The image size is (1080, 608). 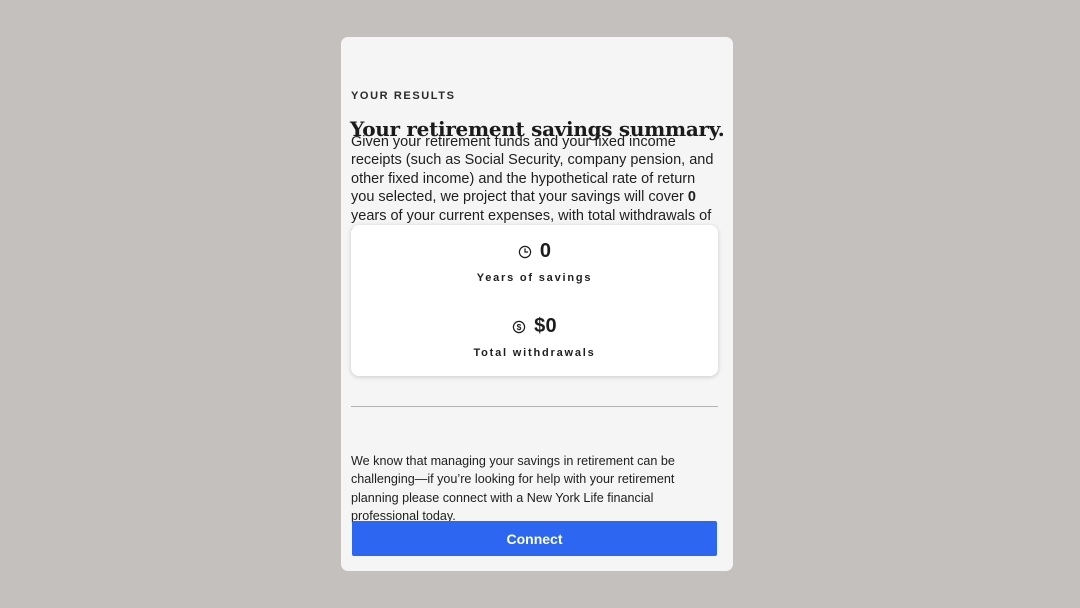 I want to click on summary-years-value: 0, so click(x=691, y=197).